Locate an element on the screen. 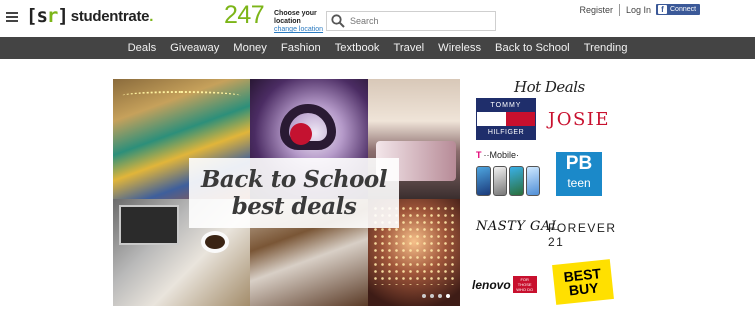 The image size is (755, 316). hot-deals-title: Hot Deals is located at coordinates (549, 87).